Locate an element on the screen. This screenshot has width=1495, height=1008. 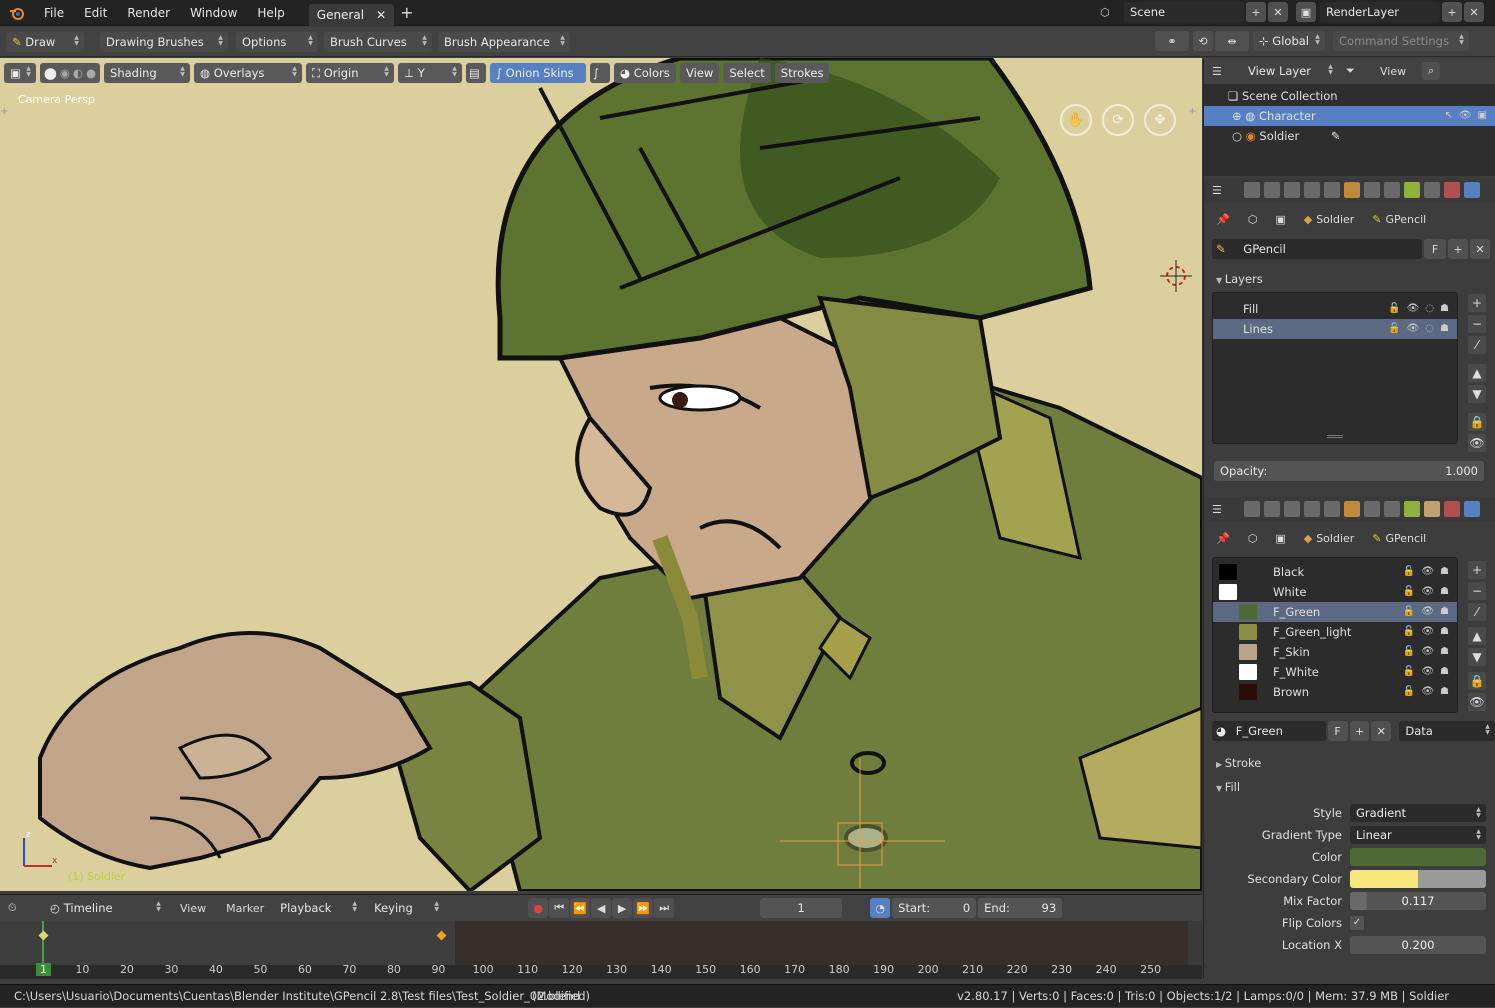
axis-dropdown: ⊥ Y is located at coordinates (430, 73).